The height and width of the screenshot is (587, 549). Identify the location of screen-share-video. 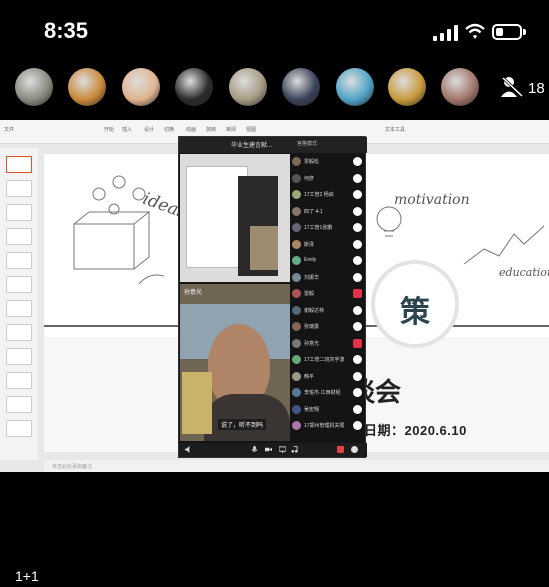
(235, 218).